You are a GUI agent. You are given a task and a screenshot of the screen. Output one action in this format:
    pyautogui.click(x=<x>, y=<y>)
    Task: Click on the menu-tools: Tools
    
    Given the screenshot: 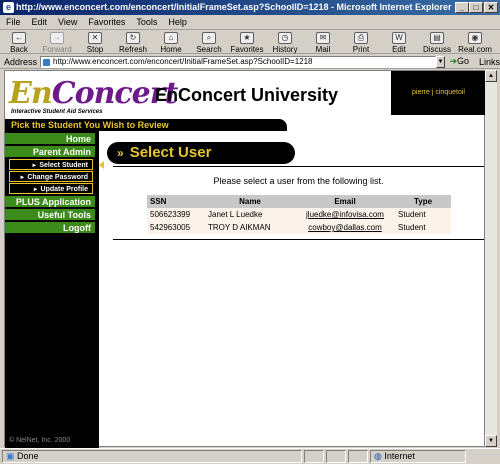 What is the action you would take?
    pyautogui.click(x=146, y=22)
    